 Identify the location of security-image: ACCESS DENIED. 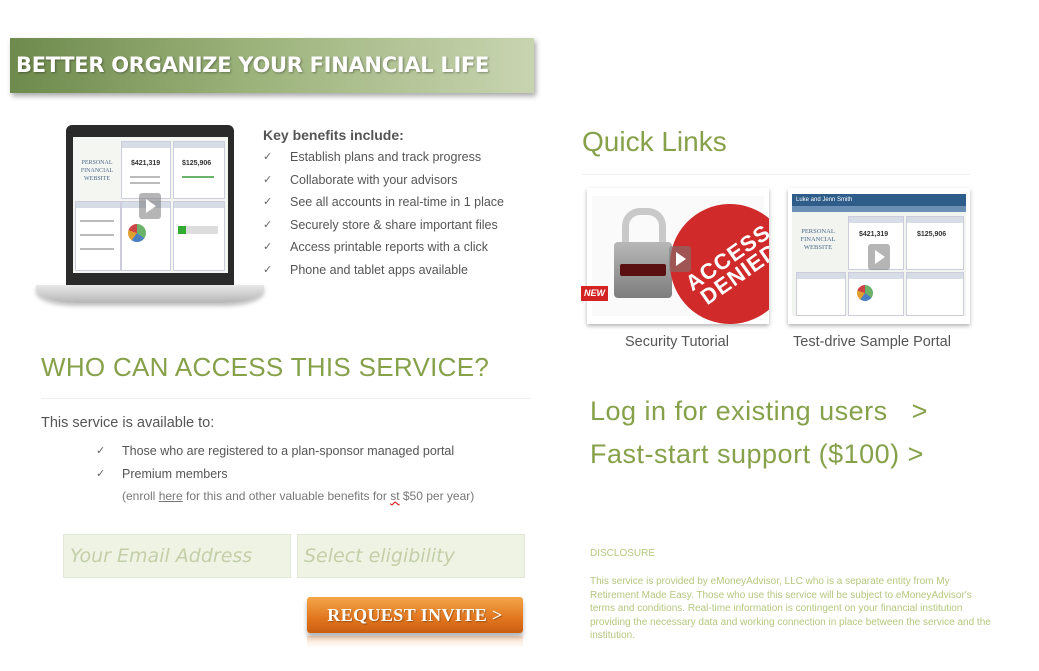
(680, 256).